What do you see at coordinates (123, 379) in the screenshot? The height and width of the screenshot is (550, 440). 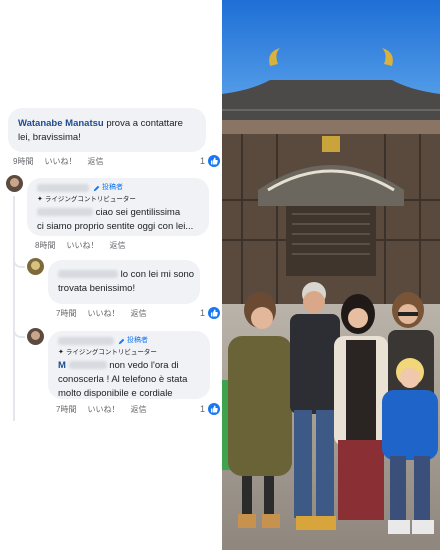 I see `comment-text: conoscerla ! Al telefono è stata` at bounding box center [123, 379].